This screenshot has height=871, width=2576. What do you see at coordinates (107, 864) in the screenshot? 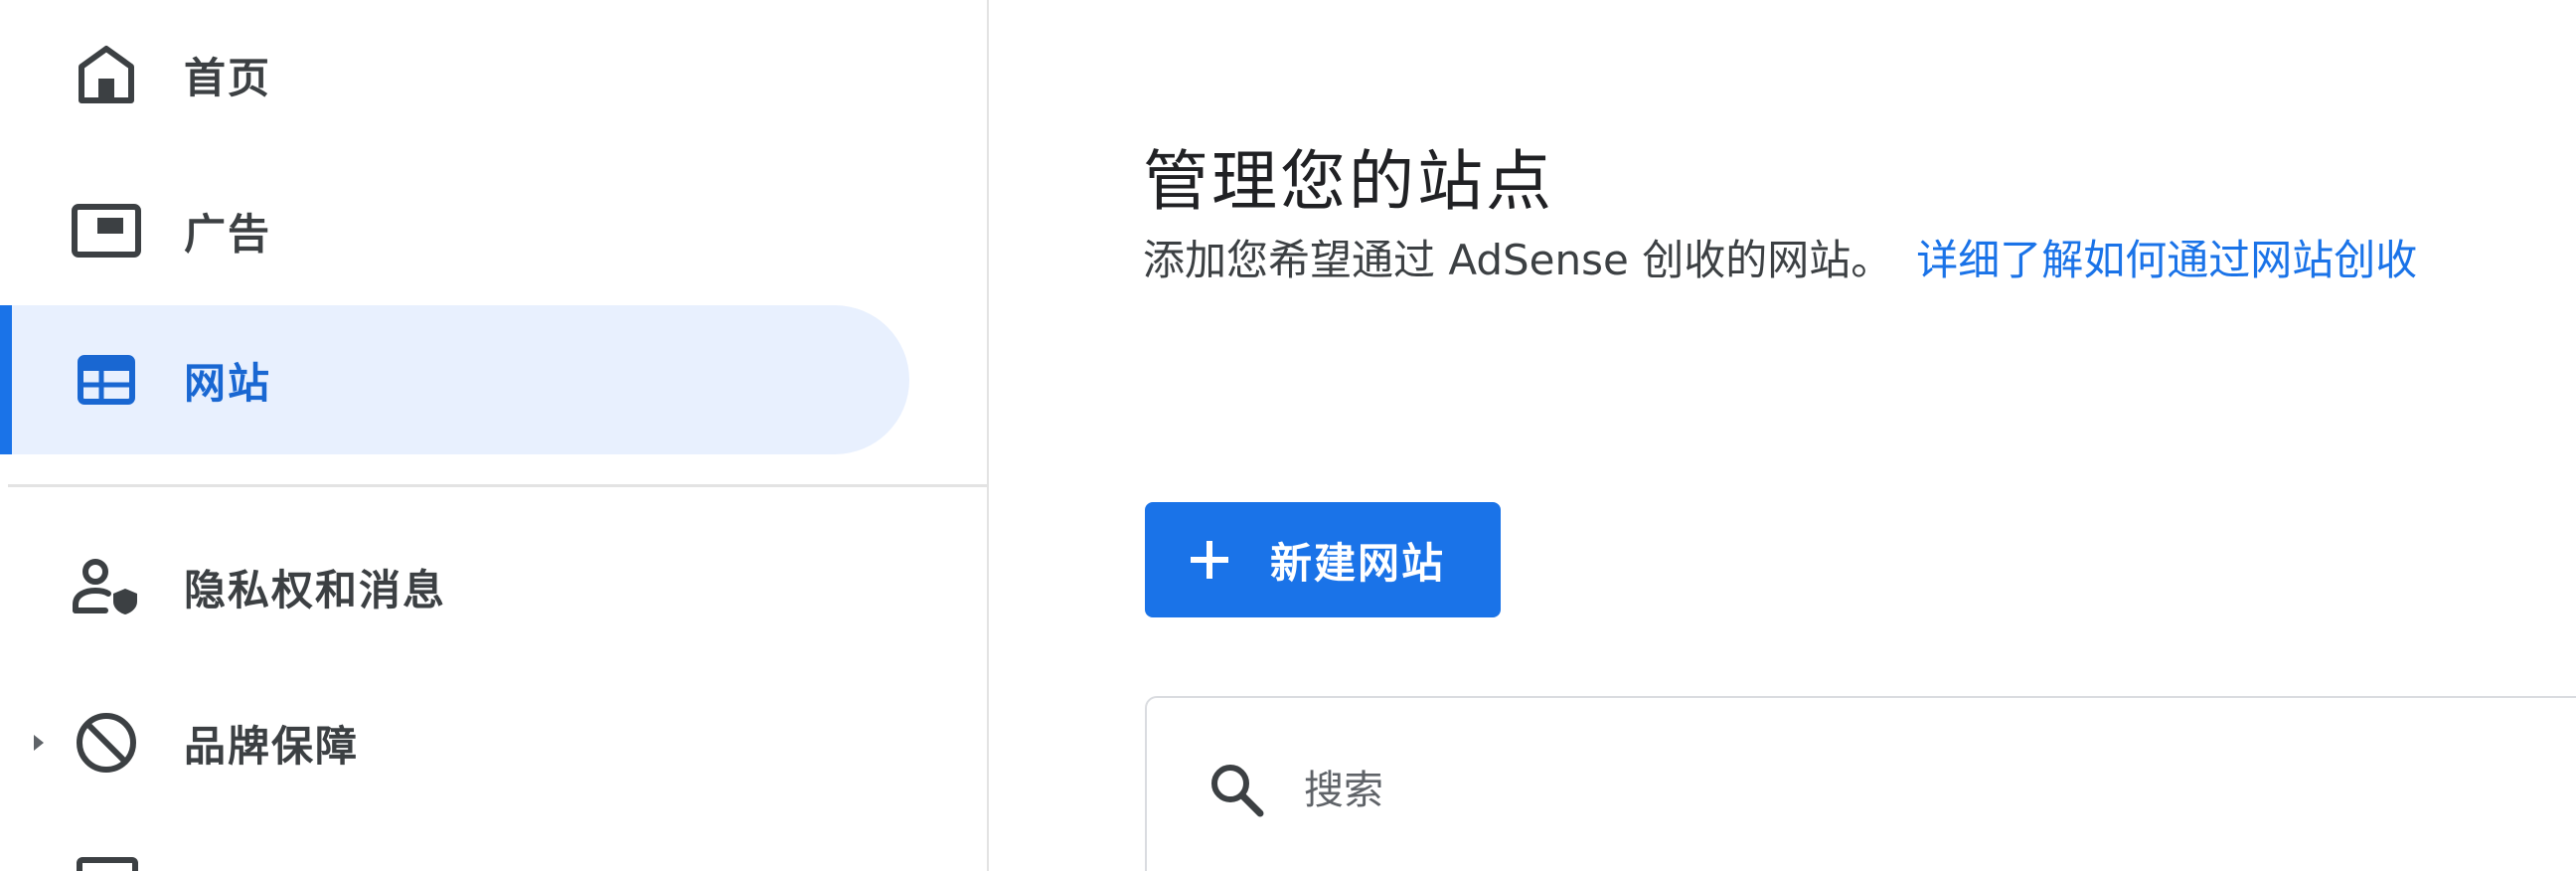
I see `next-item-icon` at bounding box center [107, 864].